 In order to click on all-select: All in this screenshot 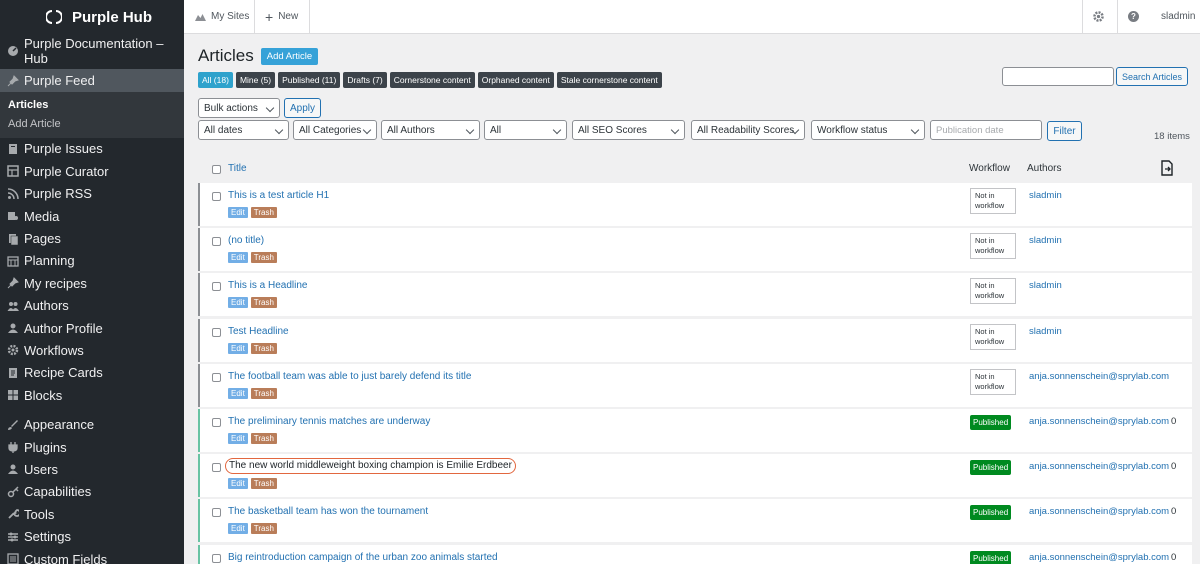, I will do `click(525, 130)`.